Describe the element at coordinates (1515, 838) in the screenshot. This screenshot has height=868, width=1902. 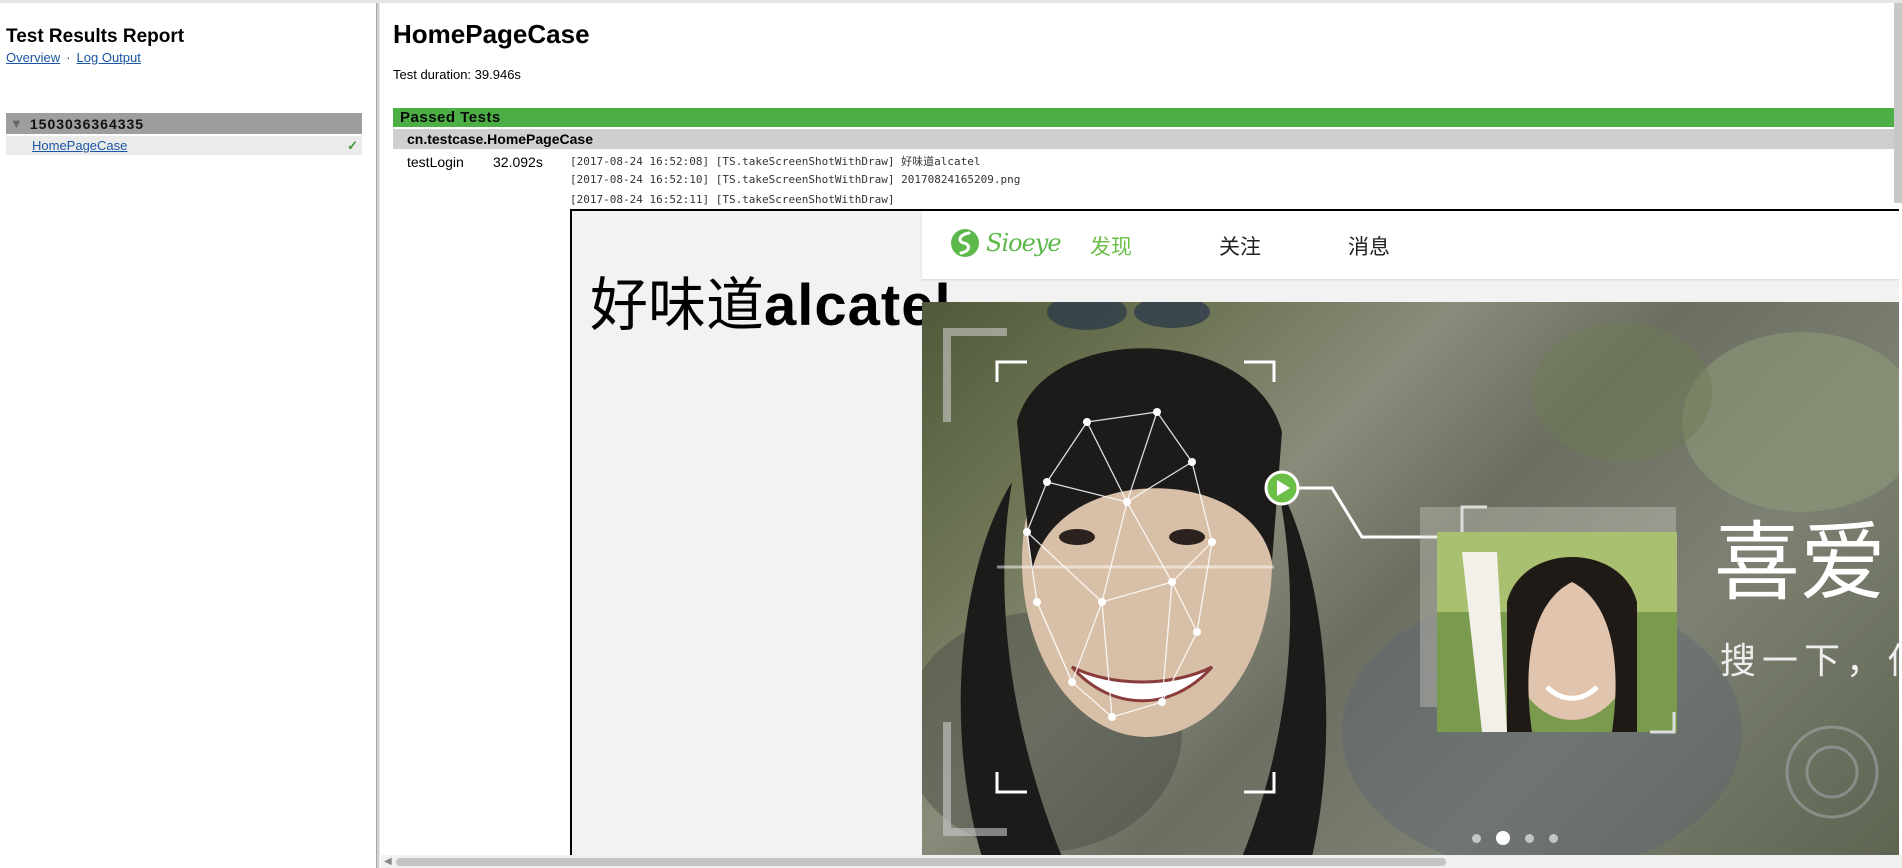
I see `carousel-dots` at that location.